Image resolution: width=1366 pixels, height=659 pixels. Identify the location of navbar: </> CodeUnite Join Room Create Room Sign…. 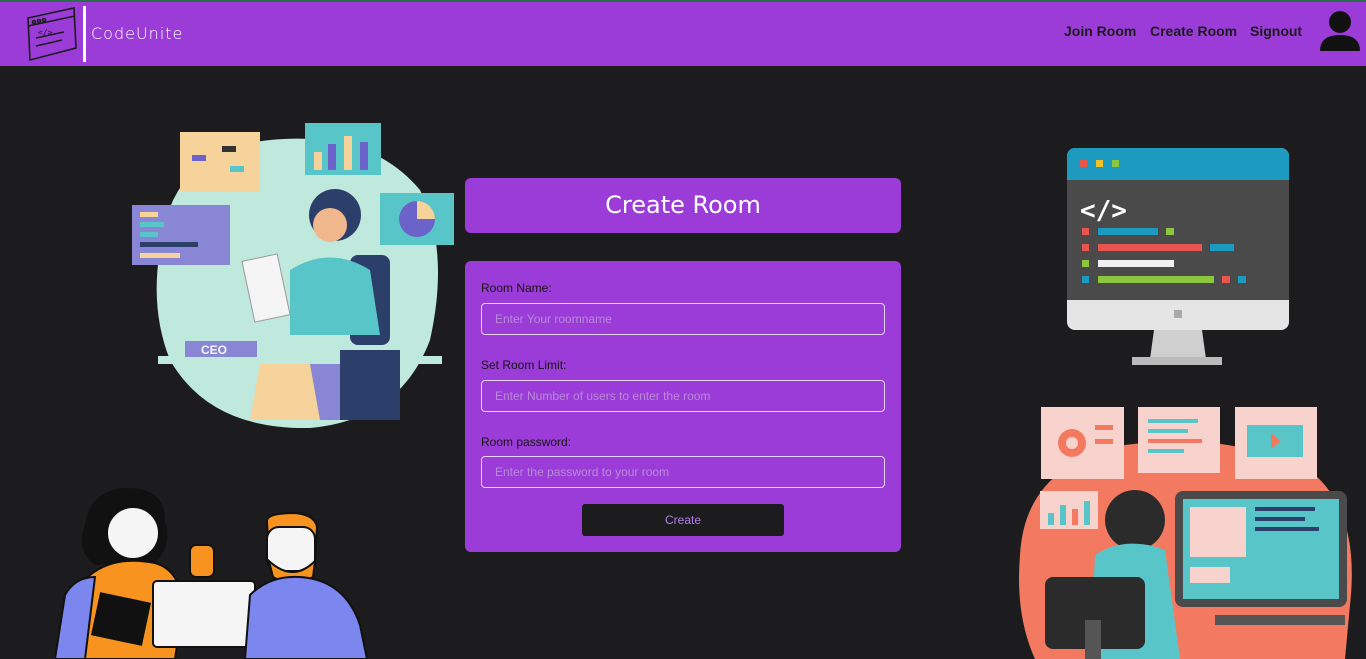
(683, 33).